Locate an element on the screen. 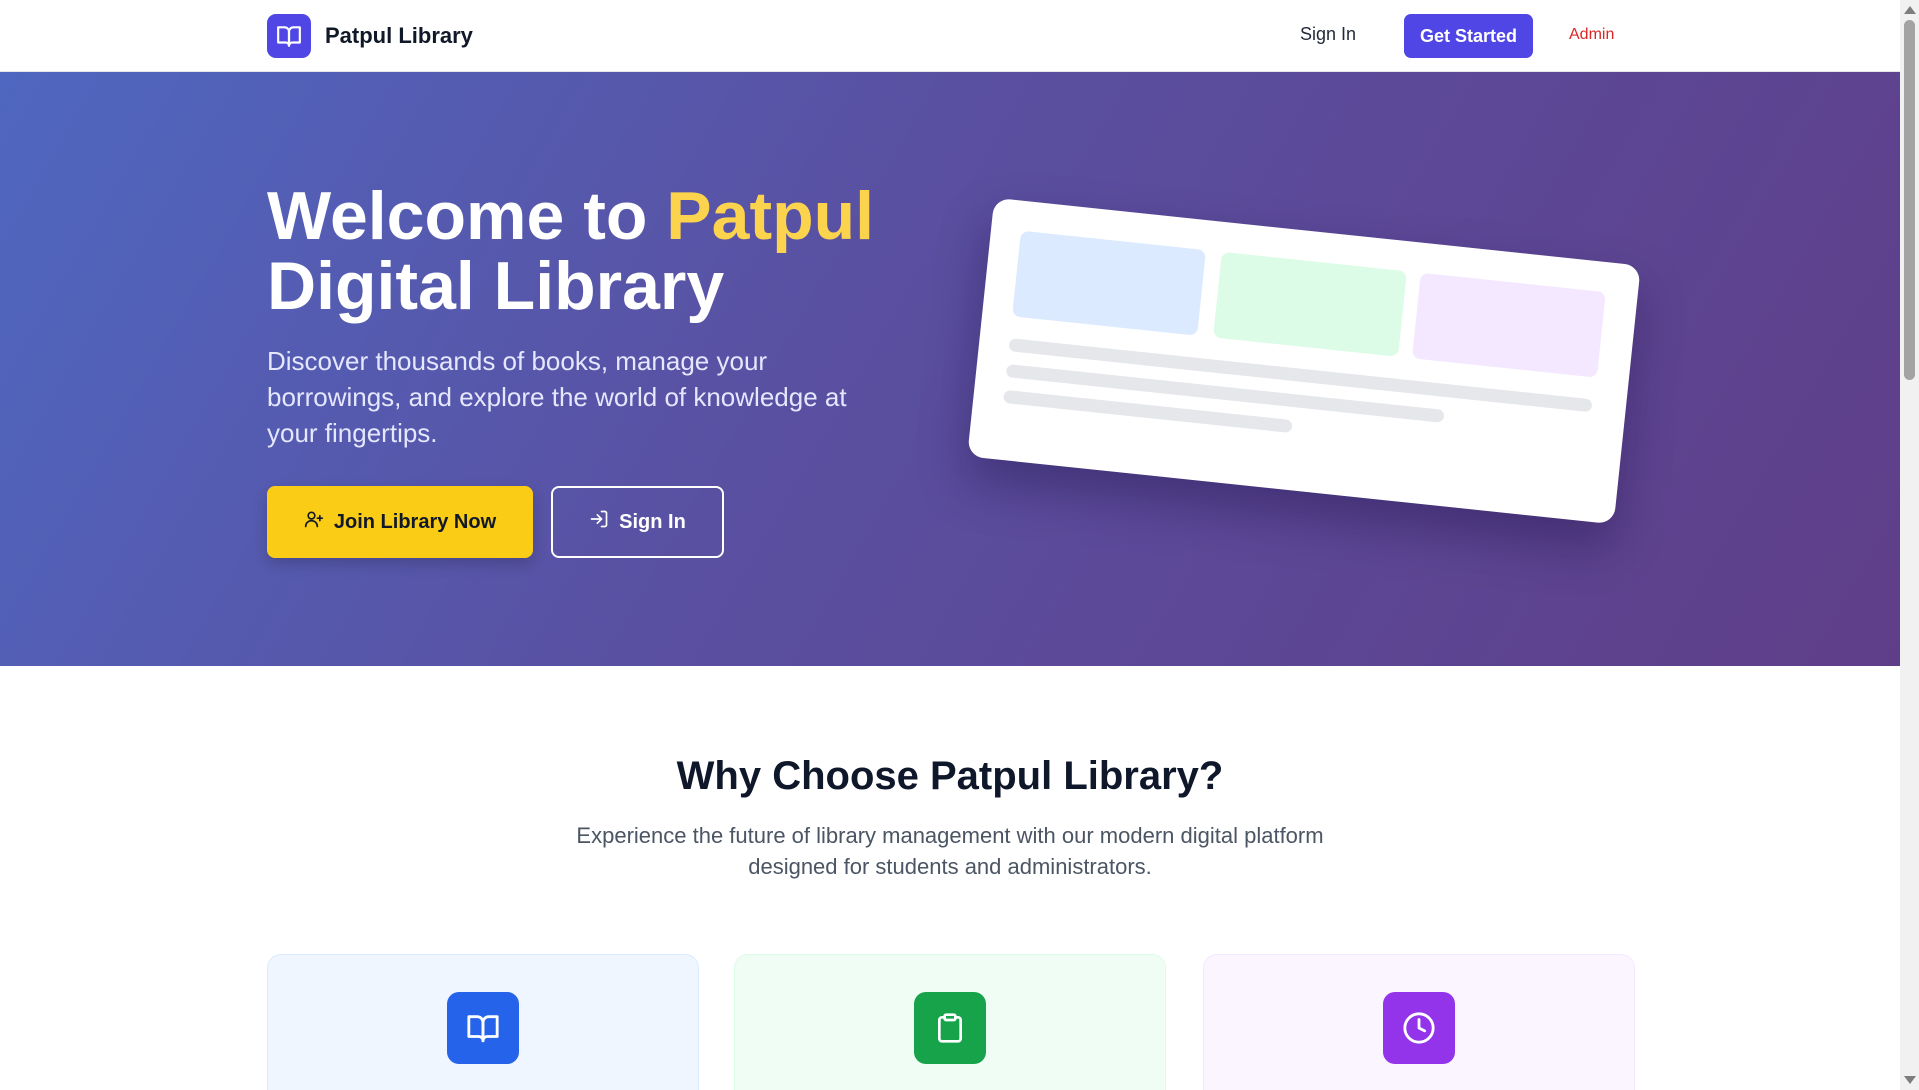 This screenshot has height=1090, width=1919. top-navbar: Patpul Library Sign In Get Started Admin is located at coordinates (950, 36).